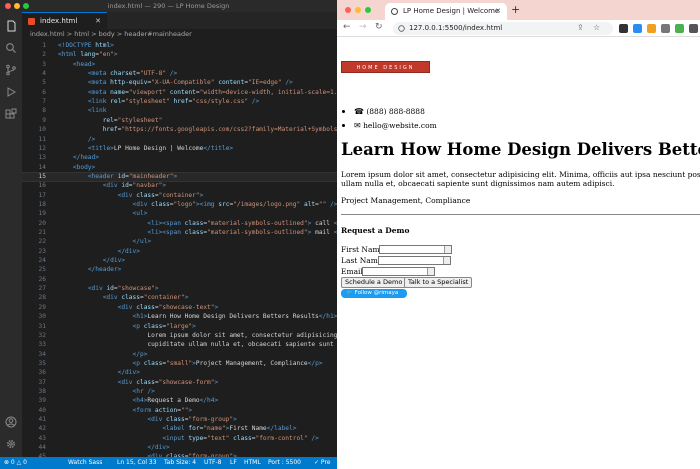  I want to click on browser-minimize-button, so click(358, 10).